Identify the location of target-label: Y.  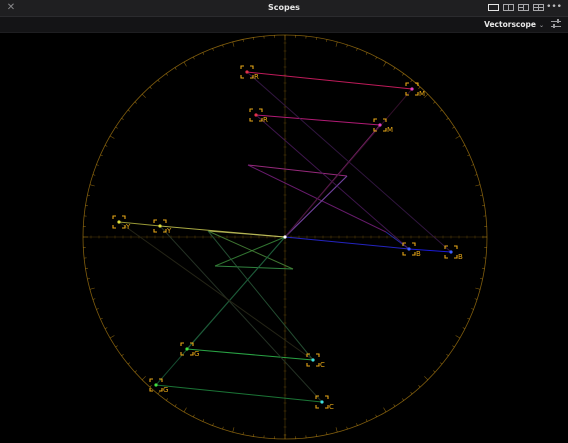
(128, 227).